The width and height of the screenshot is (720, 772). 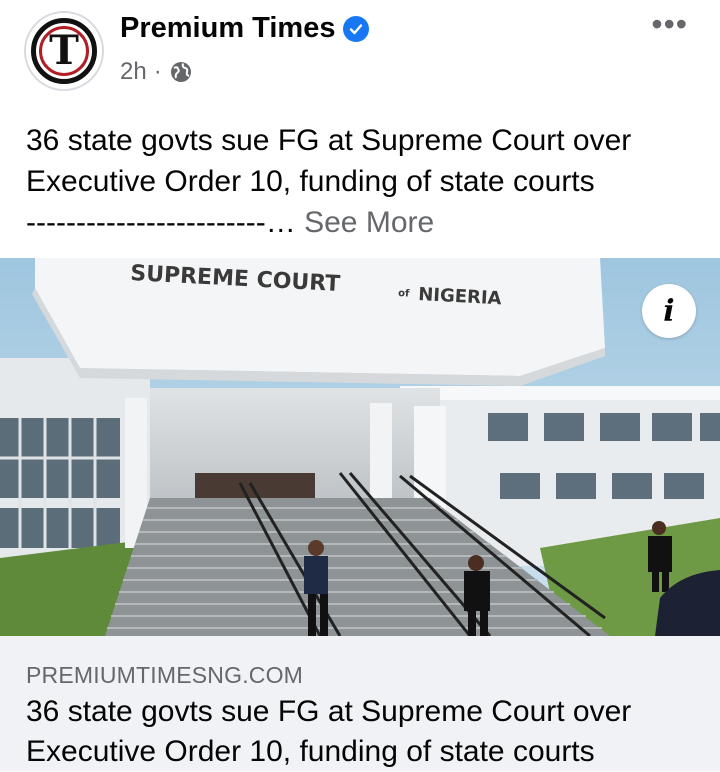 What do you see at coordinates (181, 72) in the screenshot?
I see `globe-icon` at bounding box center [181, 72].